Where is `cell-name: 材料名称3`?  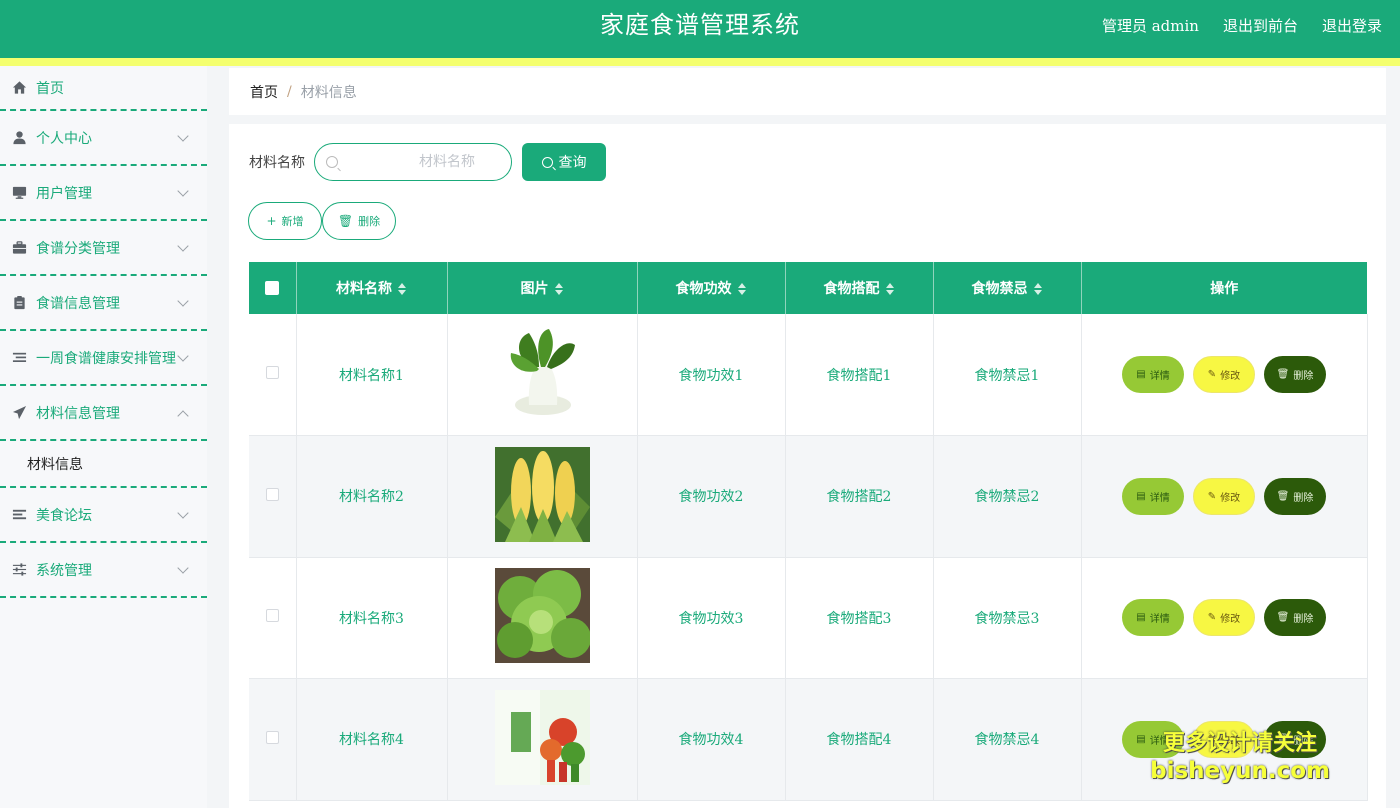
cell-name: 材料名称3 is located at coordinates (372, 618).